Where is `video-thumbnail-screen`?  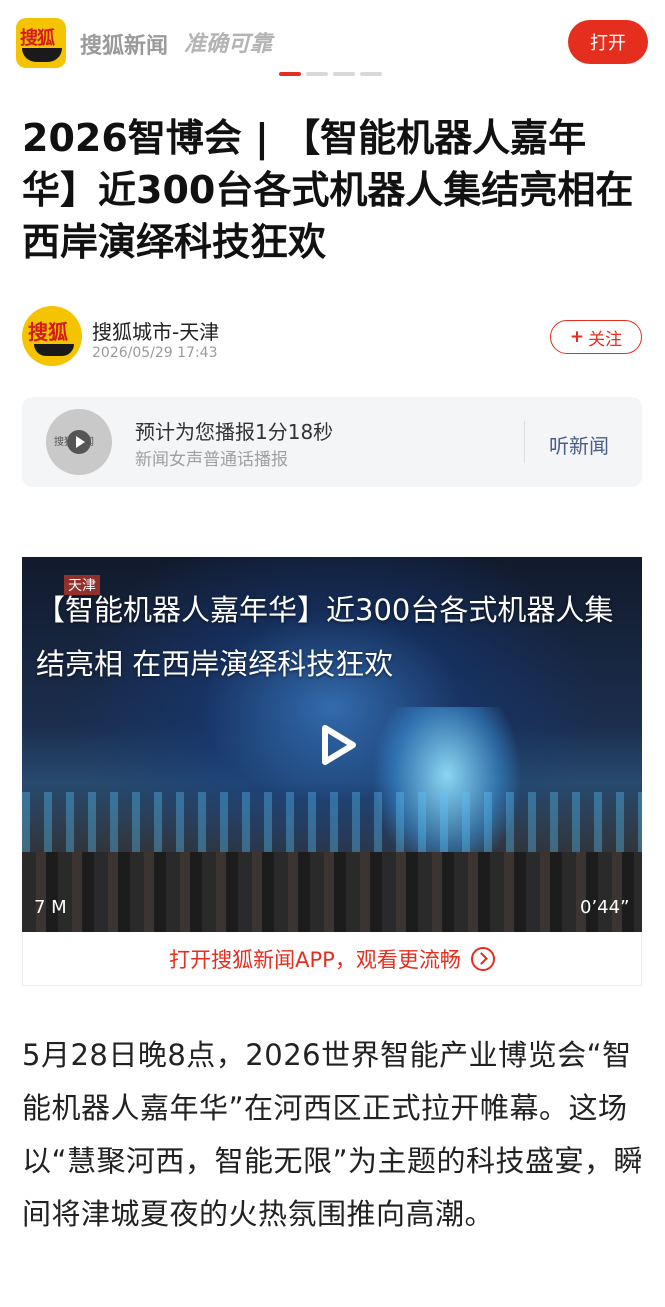 video-thumbnail-screen is located at coordinates (332, 822).